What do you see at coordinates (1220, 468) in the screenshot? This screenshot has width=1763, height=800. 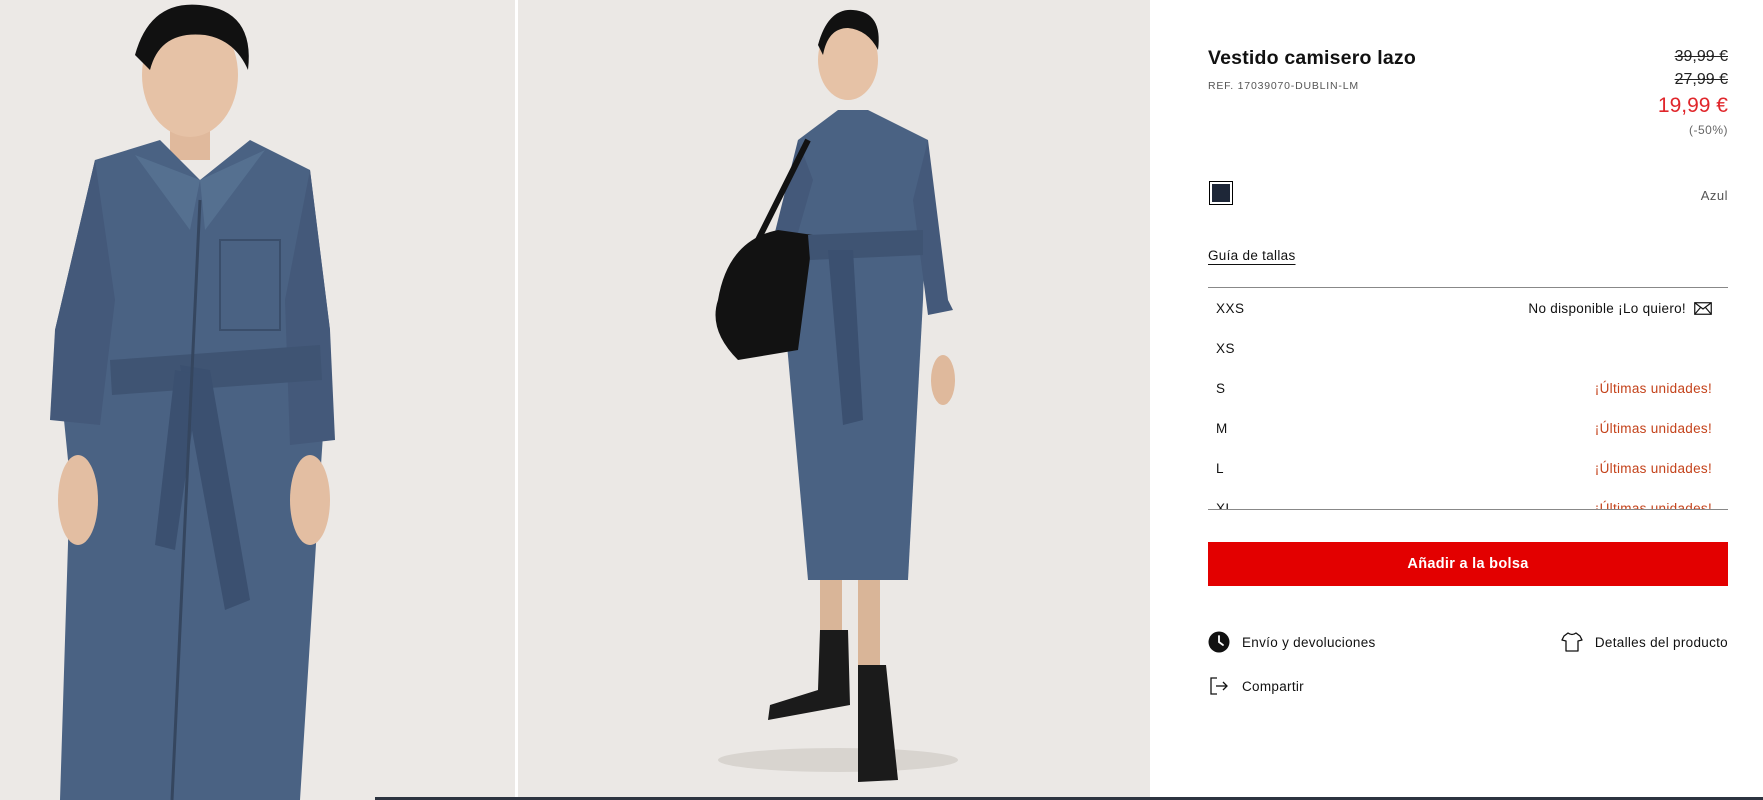 I see `size-label: L` at bounding box center [1220, 468].